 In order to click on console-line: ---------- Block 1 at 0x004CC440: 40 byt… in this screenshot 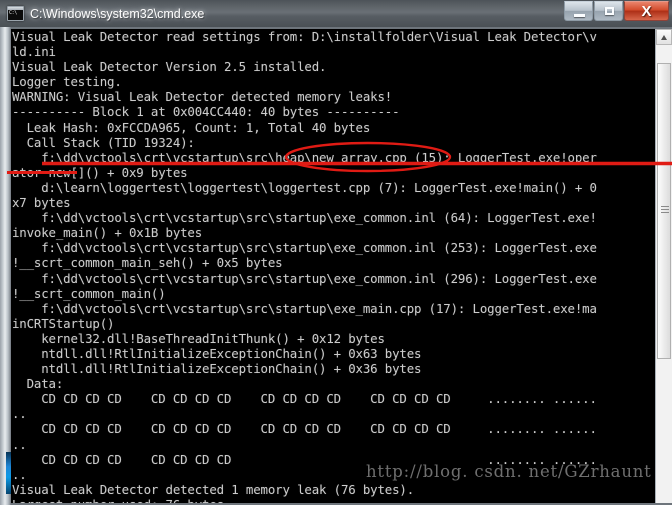, I will do `click(206, 112)`.